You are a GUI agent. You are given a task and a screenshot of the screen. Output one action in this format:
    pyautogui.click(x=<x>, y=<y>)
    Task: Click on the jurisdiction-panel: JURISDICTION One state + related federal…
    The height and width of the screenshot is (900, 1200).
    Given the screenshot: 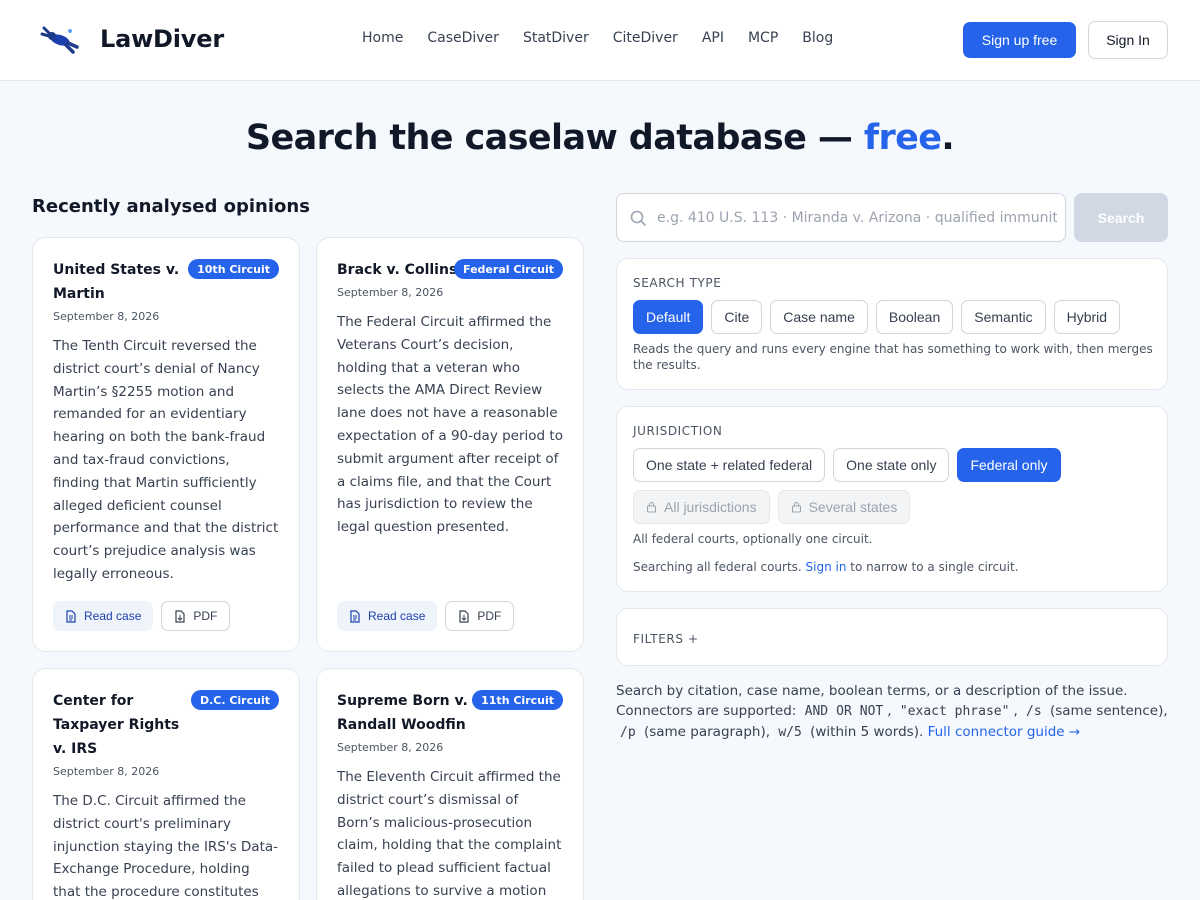 What is the action you would take?
    pyautogui.click(x=892, y=499)
    